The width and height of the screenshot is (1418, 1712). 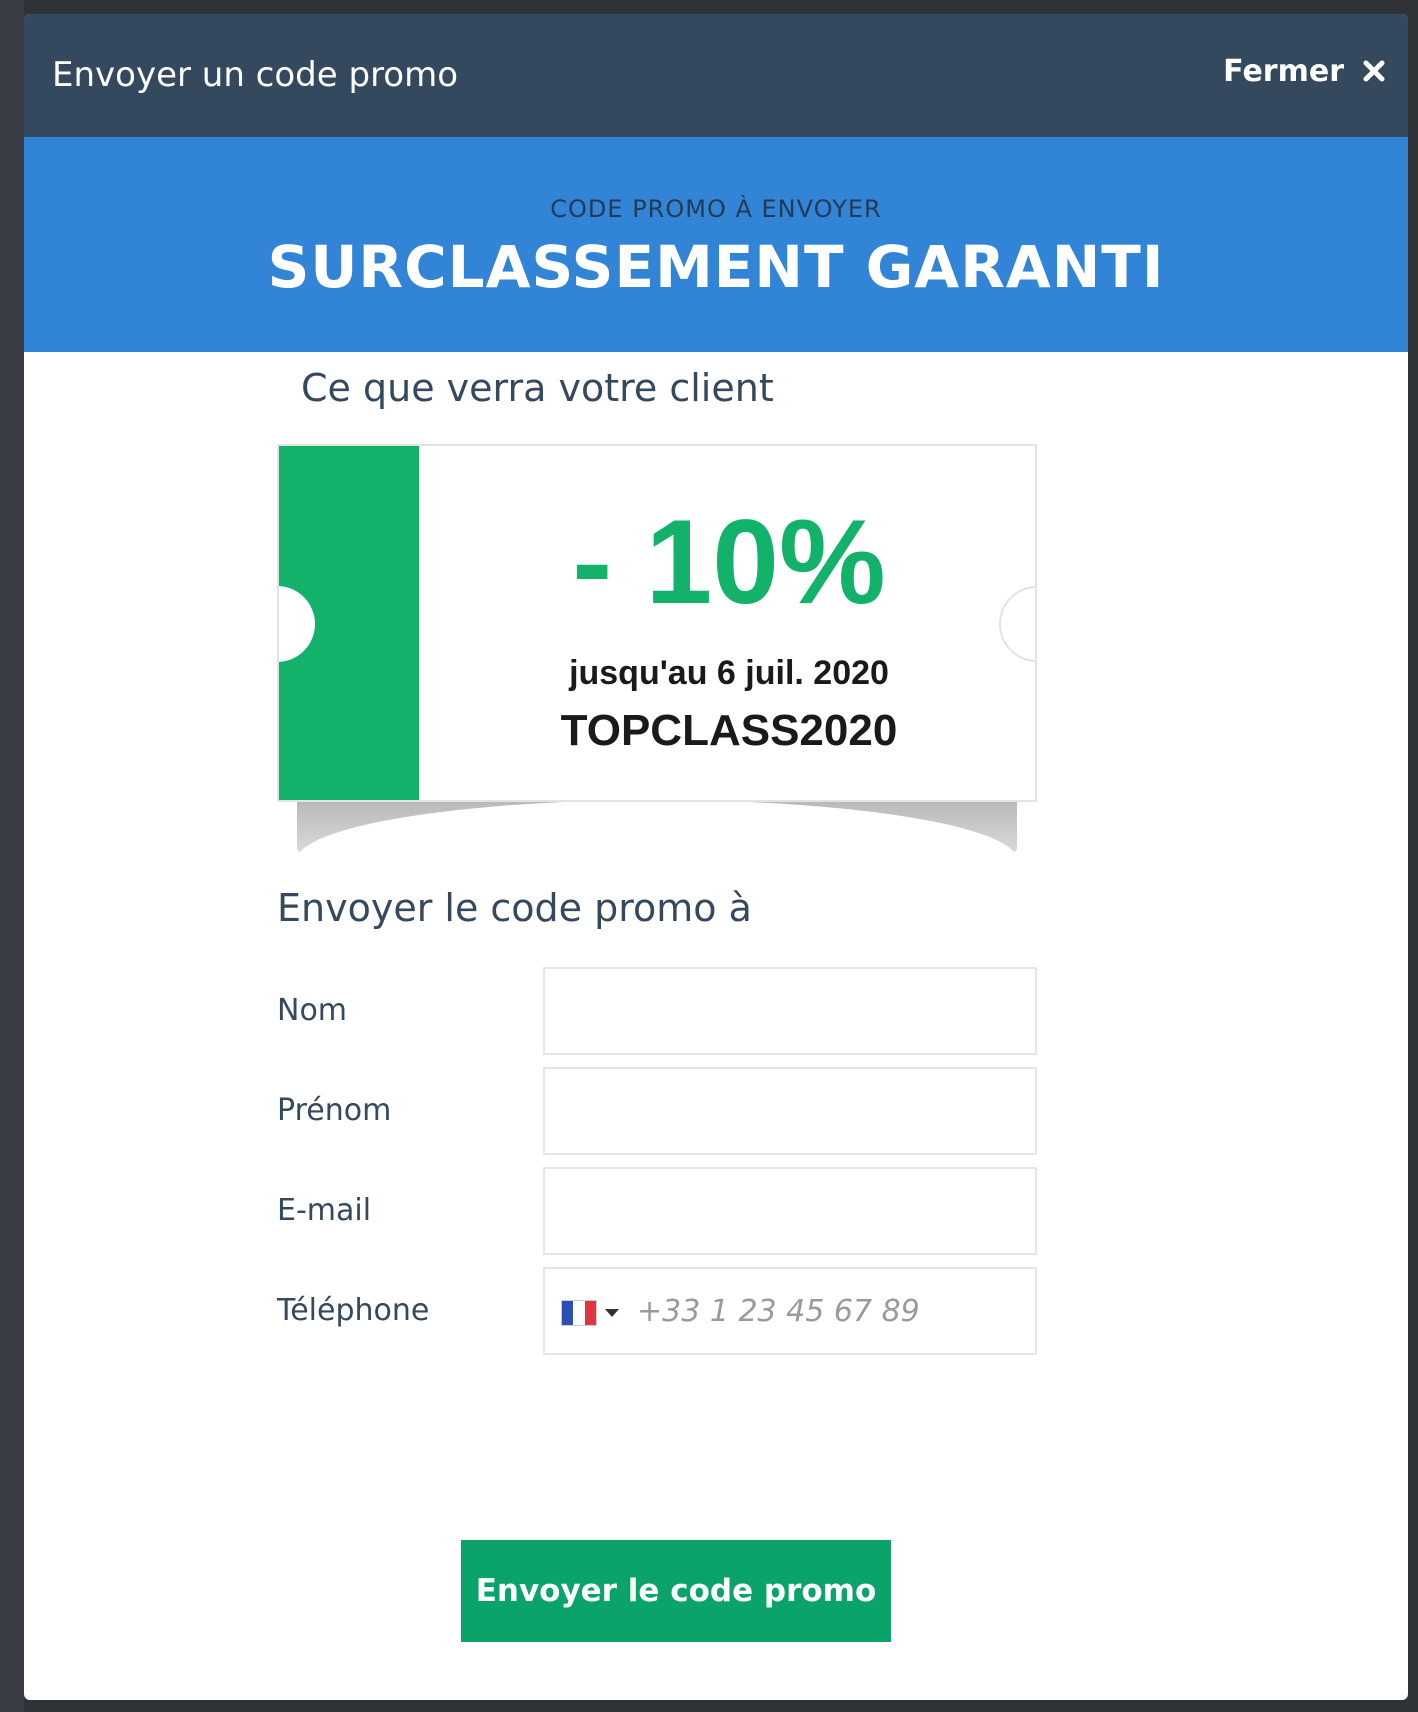 What do you see at coordinates (12, 856) in the screenshot?
I see `background-page-edge` at bounding box center [12, 856].